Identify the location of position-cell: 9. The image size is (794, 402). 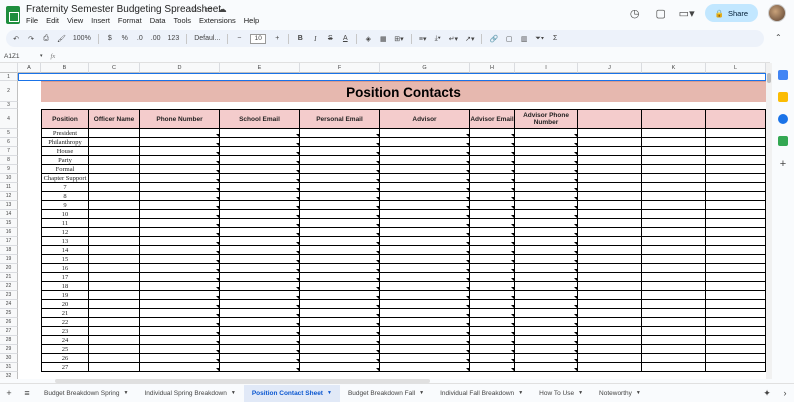
(65, 205).